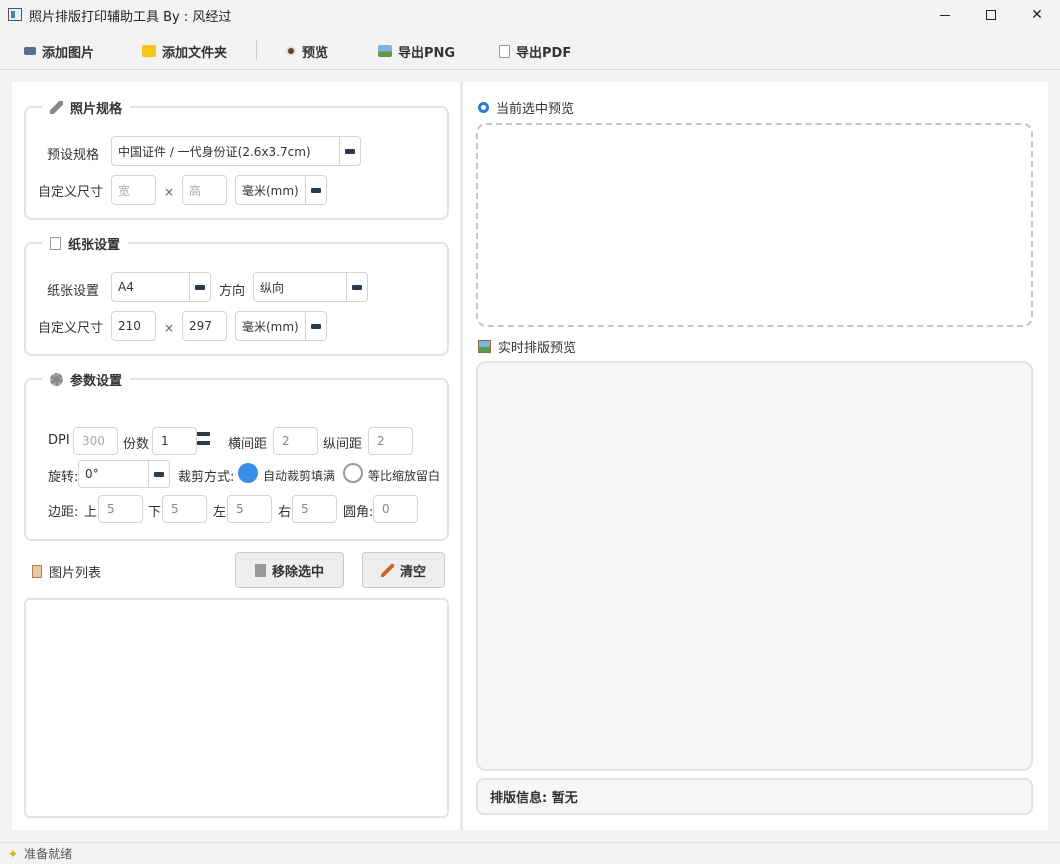 Image resolution: width=1060 pixels, height=864 pixels. Describe the element at coordinates (204, 441) in the screenshot. I see `copies-spin-arrows` at that location.